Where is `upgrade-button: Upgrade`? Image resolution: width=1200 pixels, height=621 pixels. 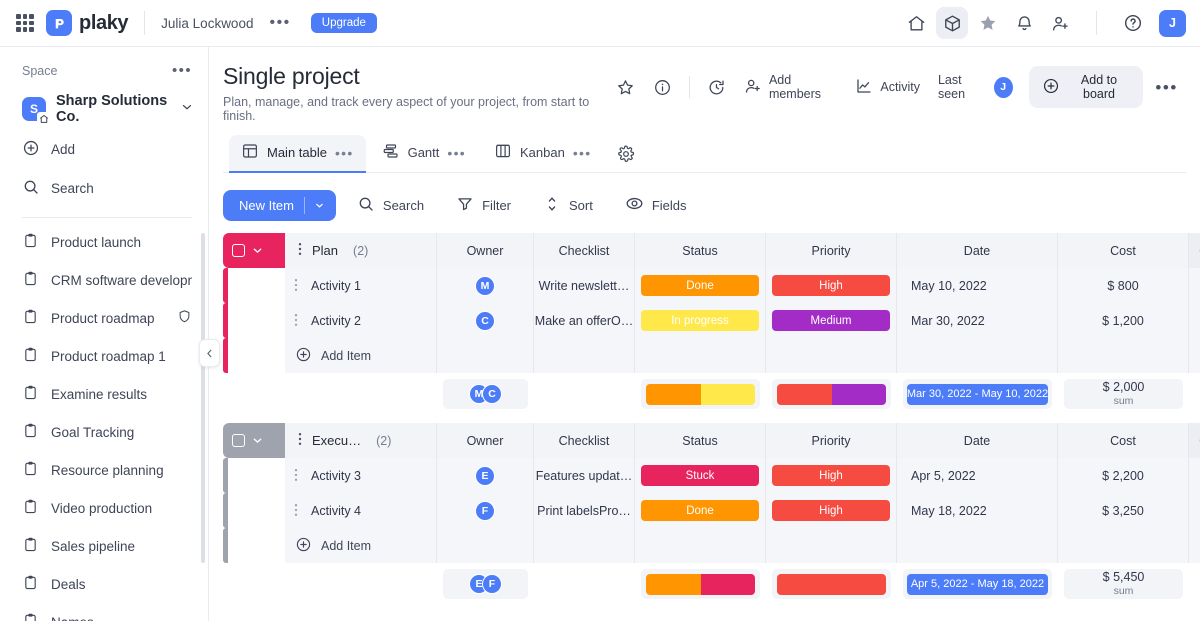 upgrade-button: Upgrade is located at coordinates (343, 23).